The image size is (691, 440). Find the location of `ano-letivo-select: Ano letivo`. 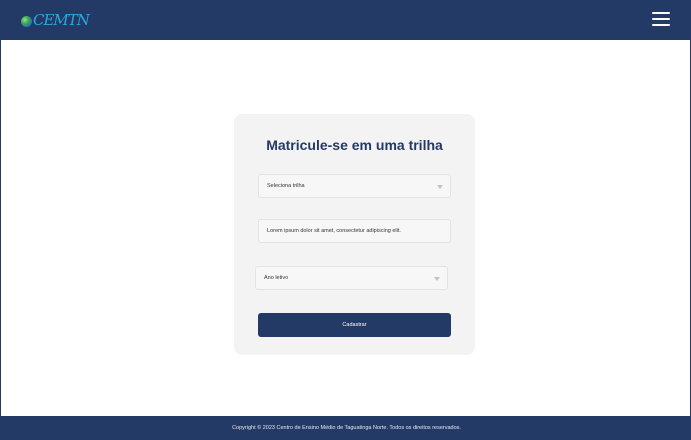

ano-letivo-select: Ano letivo is located at coordinates (351, 278).